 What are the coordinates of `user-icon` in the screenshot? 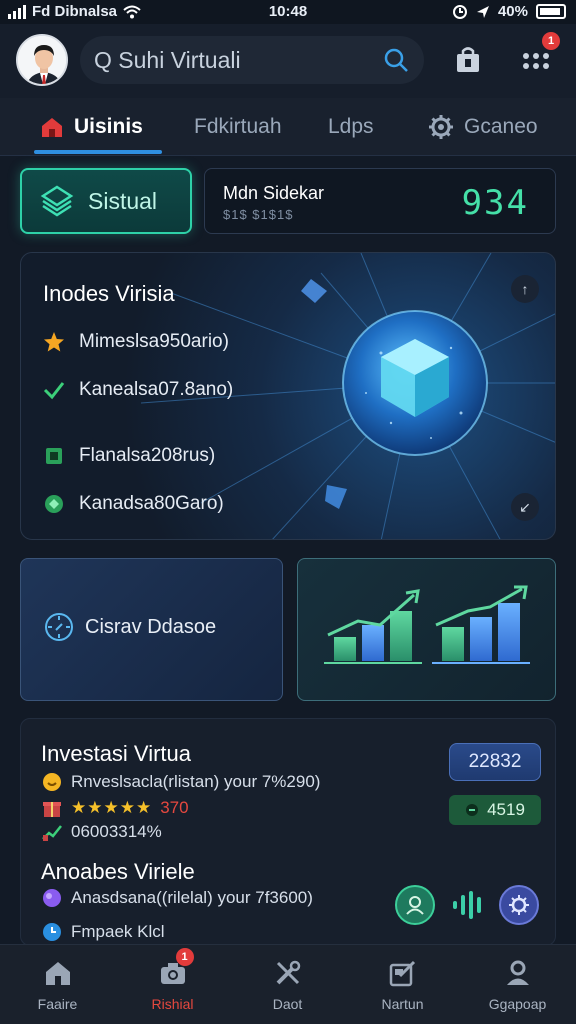 It's located at (415, 905).